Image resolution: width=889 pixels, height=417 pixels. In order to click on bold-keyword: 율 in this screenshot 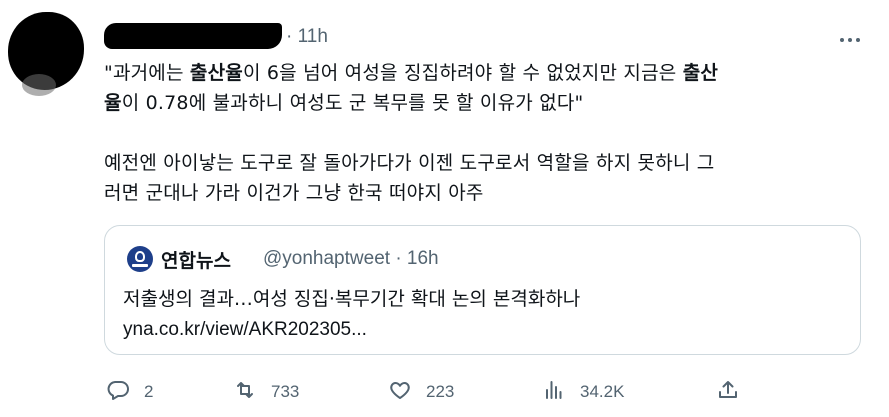, I will do `click(113, 103)`.